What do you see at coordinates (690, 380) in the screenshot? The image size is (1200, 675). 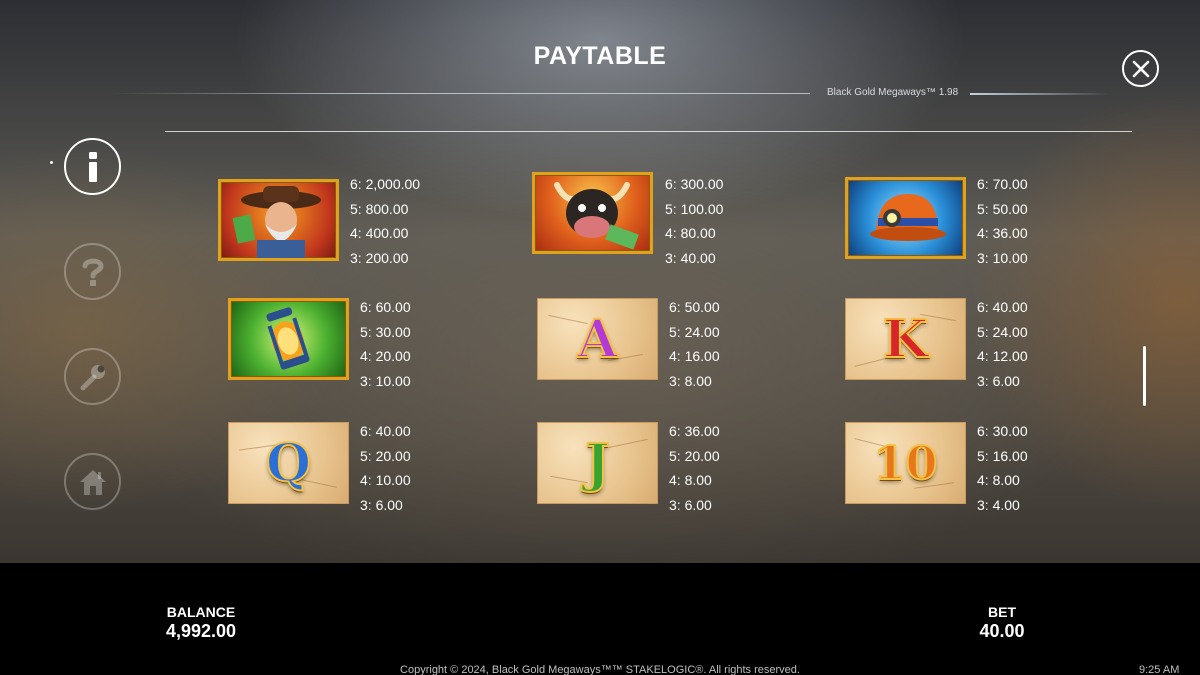 I see `payout-3: 3: 8.00` at bounding box center [690, 380].